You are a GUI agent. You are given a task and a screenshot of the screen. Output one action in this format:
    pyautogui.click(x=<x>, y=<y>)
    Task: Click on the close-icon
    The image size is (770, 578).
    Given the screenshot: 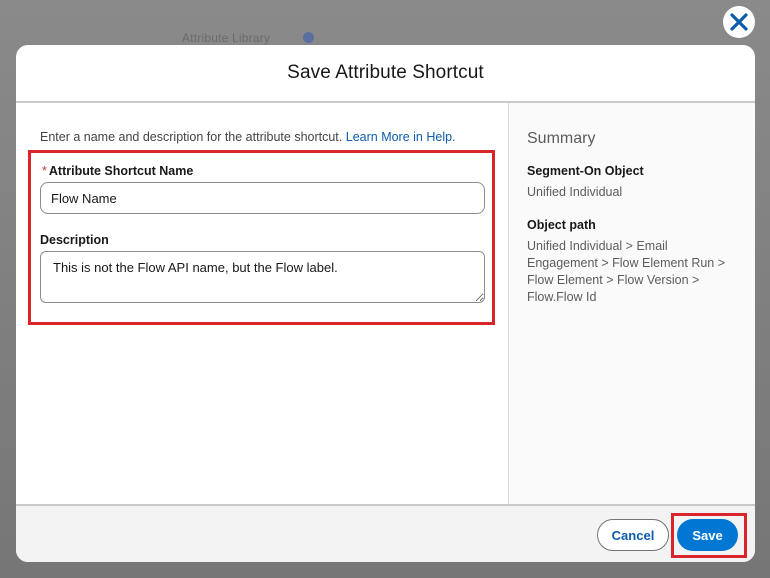 What is the action you would take?
    pyautogui.click(x=739, y=22)
    